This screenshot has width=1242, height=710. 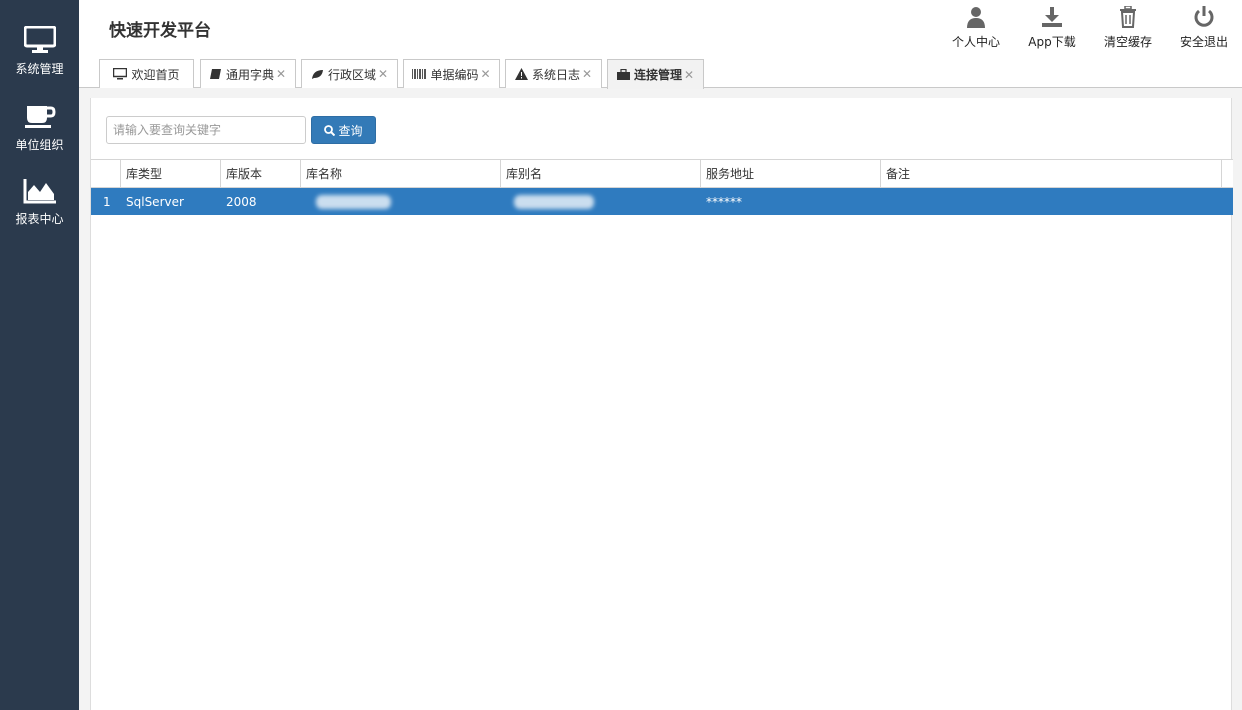 I want to click on user-icon, so click(x=976, y=17).